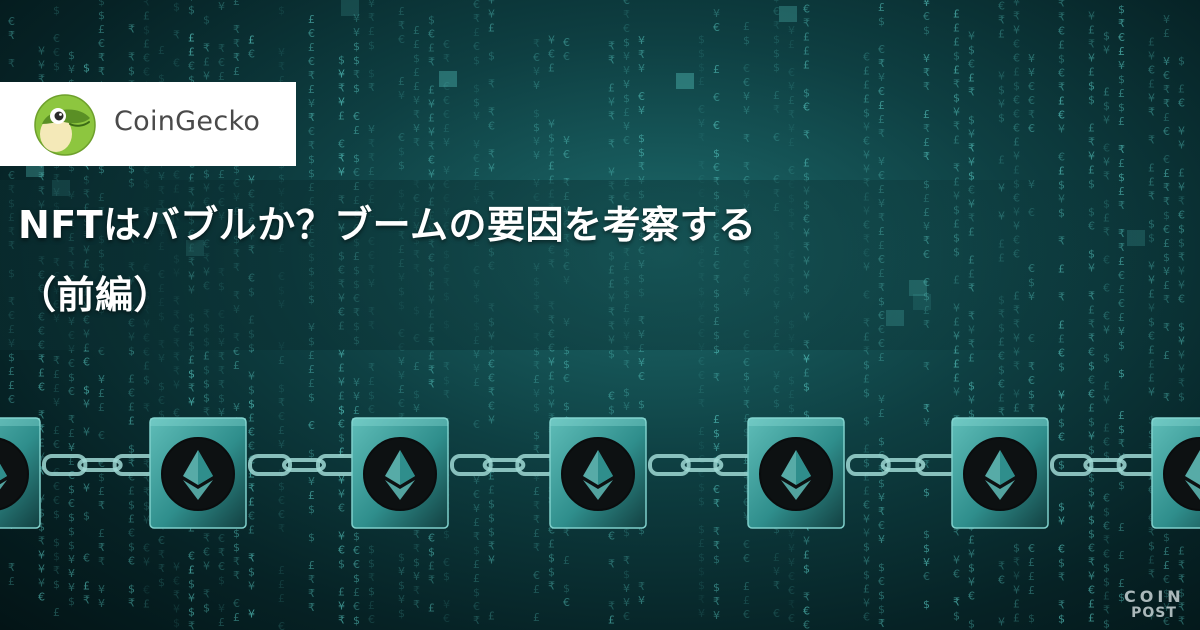 Image resolution: width=1200 pixels, height=630 pixels. Describe the element at coordinates (1154, 596) in the screenshot. I see `coinpost-watermark-line-1: COIN` at that location.